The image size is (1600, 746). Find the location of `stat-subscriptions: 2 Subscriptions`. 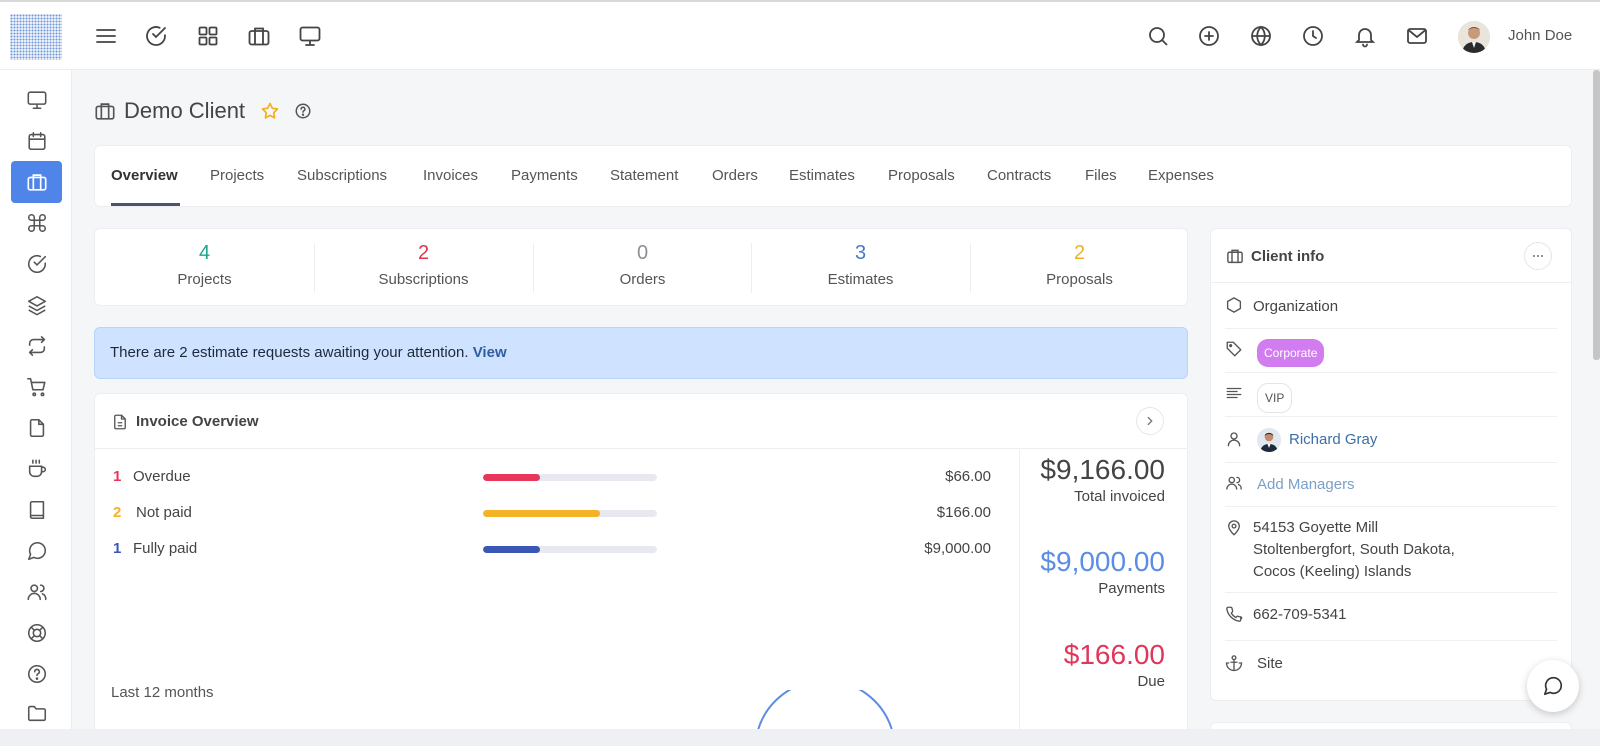

stat-subscriptions: 2 Subscriptions is located at coordinates (423, 268).